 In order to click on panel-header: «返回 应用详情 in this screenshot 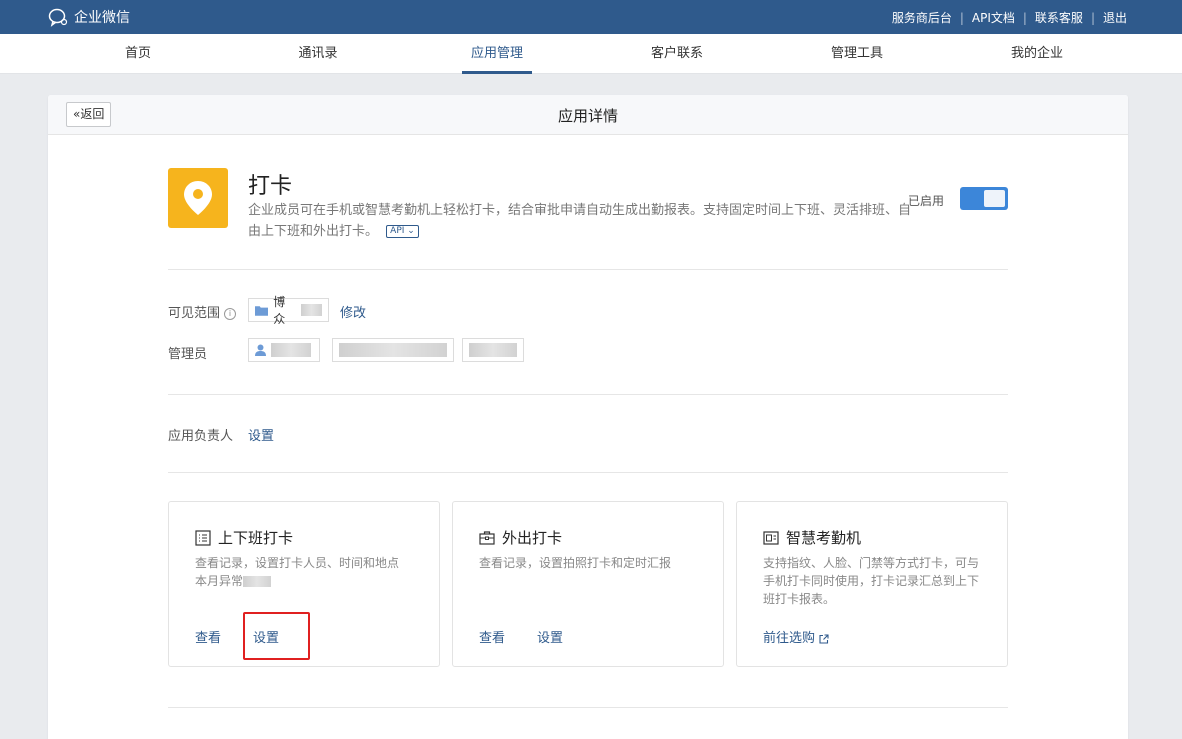, I will do `click(588, 115)`.